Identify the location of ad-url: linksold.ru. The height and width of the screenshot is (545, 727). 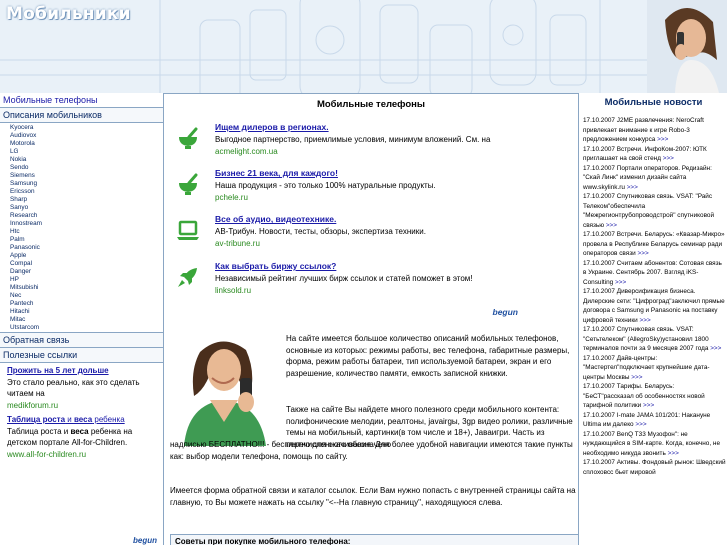
(390, 290).